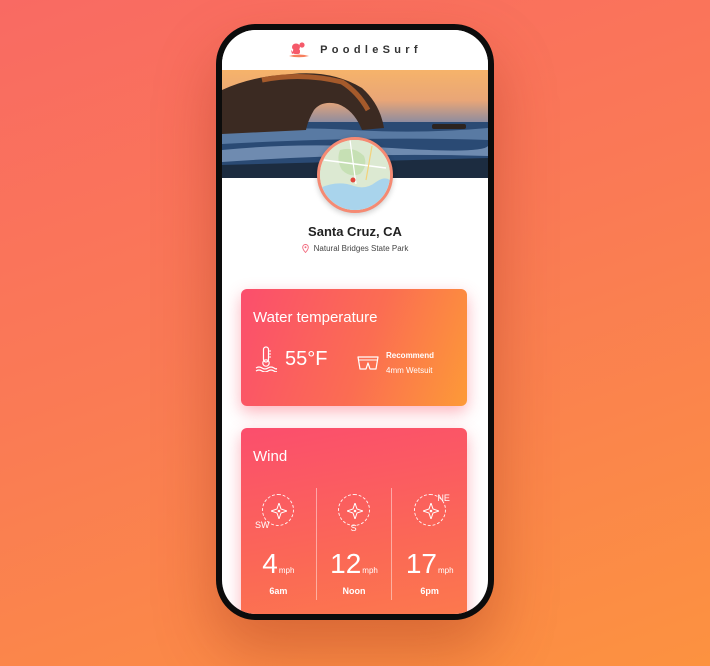 This screenshot has height=666, width=710. I want to click on wind-speed: 17, so click(421, 563).